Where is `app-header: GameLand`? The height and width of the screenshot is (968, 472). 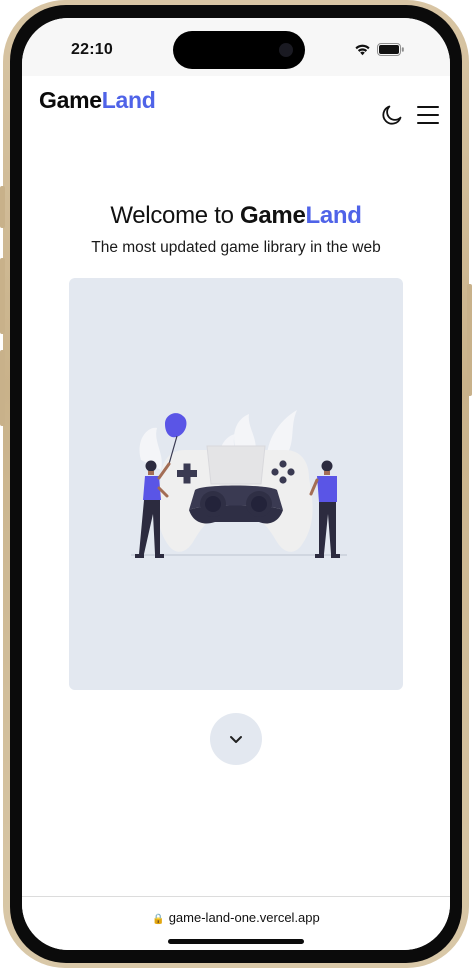
app-header: GameLand is located at coordinates (236, 111).